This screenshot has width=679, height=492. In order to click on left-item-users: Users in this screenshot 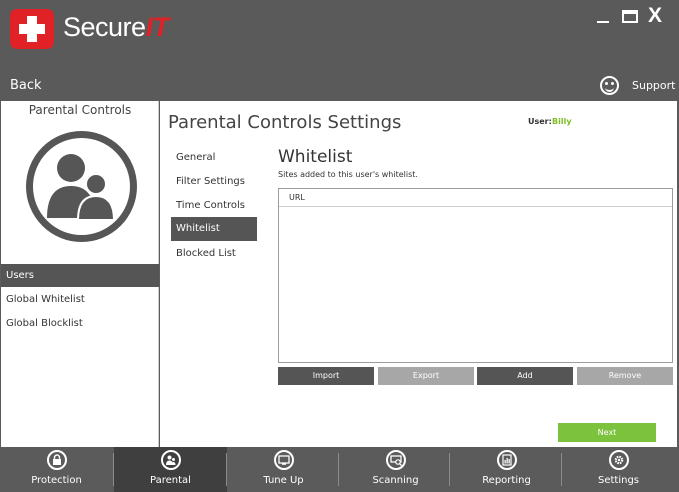, I will do `click(80, 275)`.